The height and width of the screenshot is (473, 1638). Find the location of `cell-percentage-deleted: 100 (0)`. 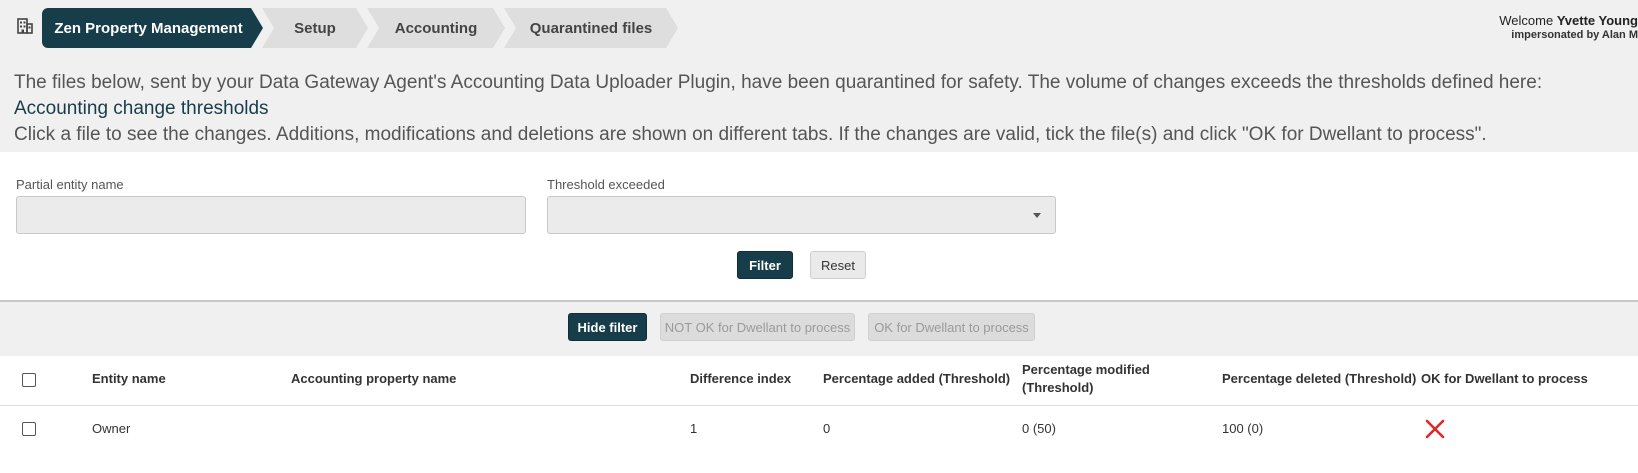

cell-percentage-deleted: 100 (0) is located at coordinates (1243, 428).